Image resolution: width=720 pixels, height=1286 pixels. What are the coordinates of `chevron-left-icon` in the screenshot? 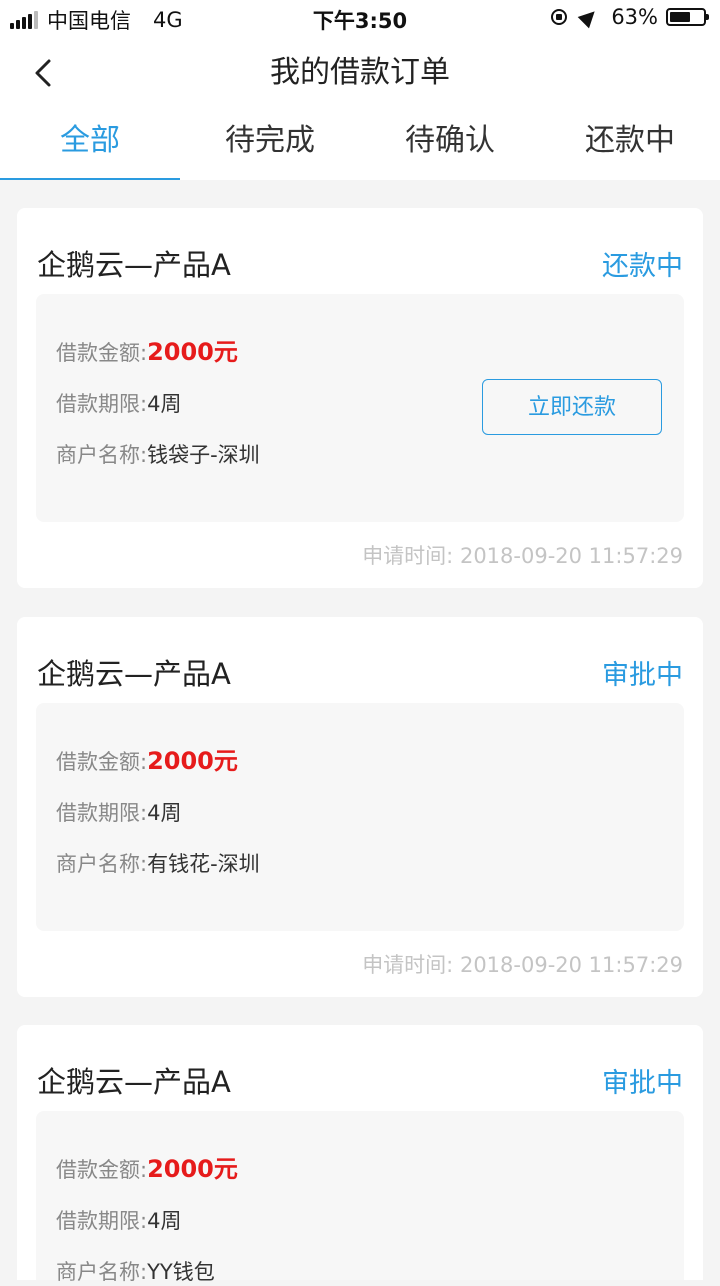 It's located at (45, 73).